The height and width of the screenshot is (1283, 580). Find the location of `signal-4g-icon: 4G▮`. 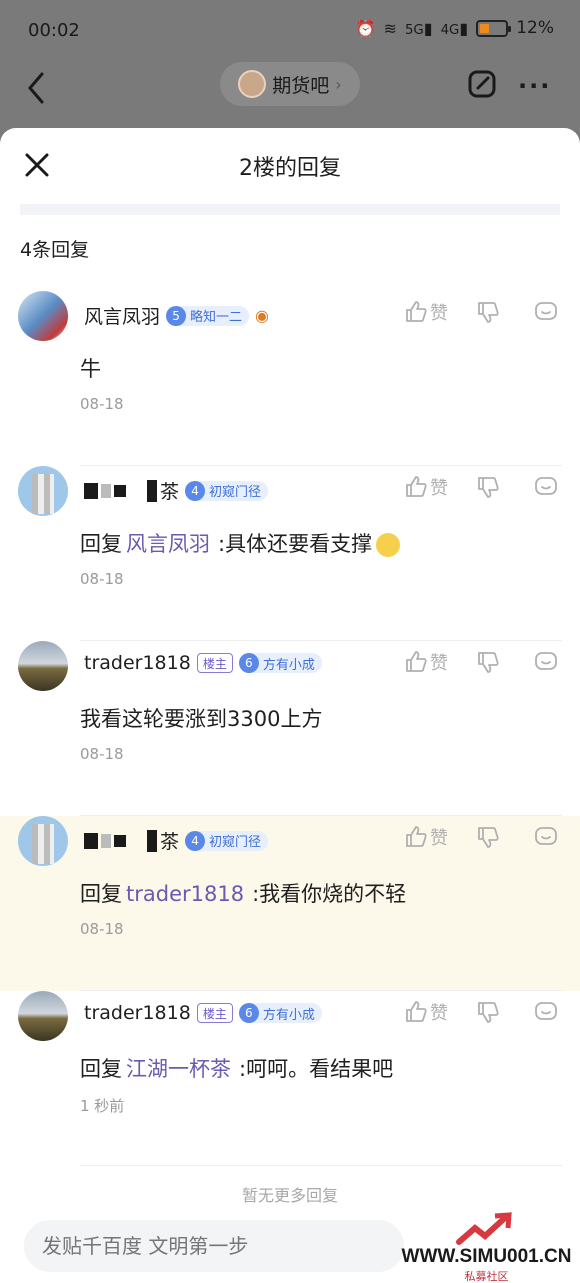

signal-4g-icon: 4G▮ is located at coordinates (454, 28).